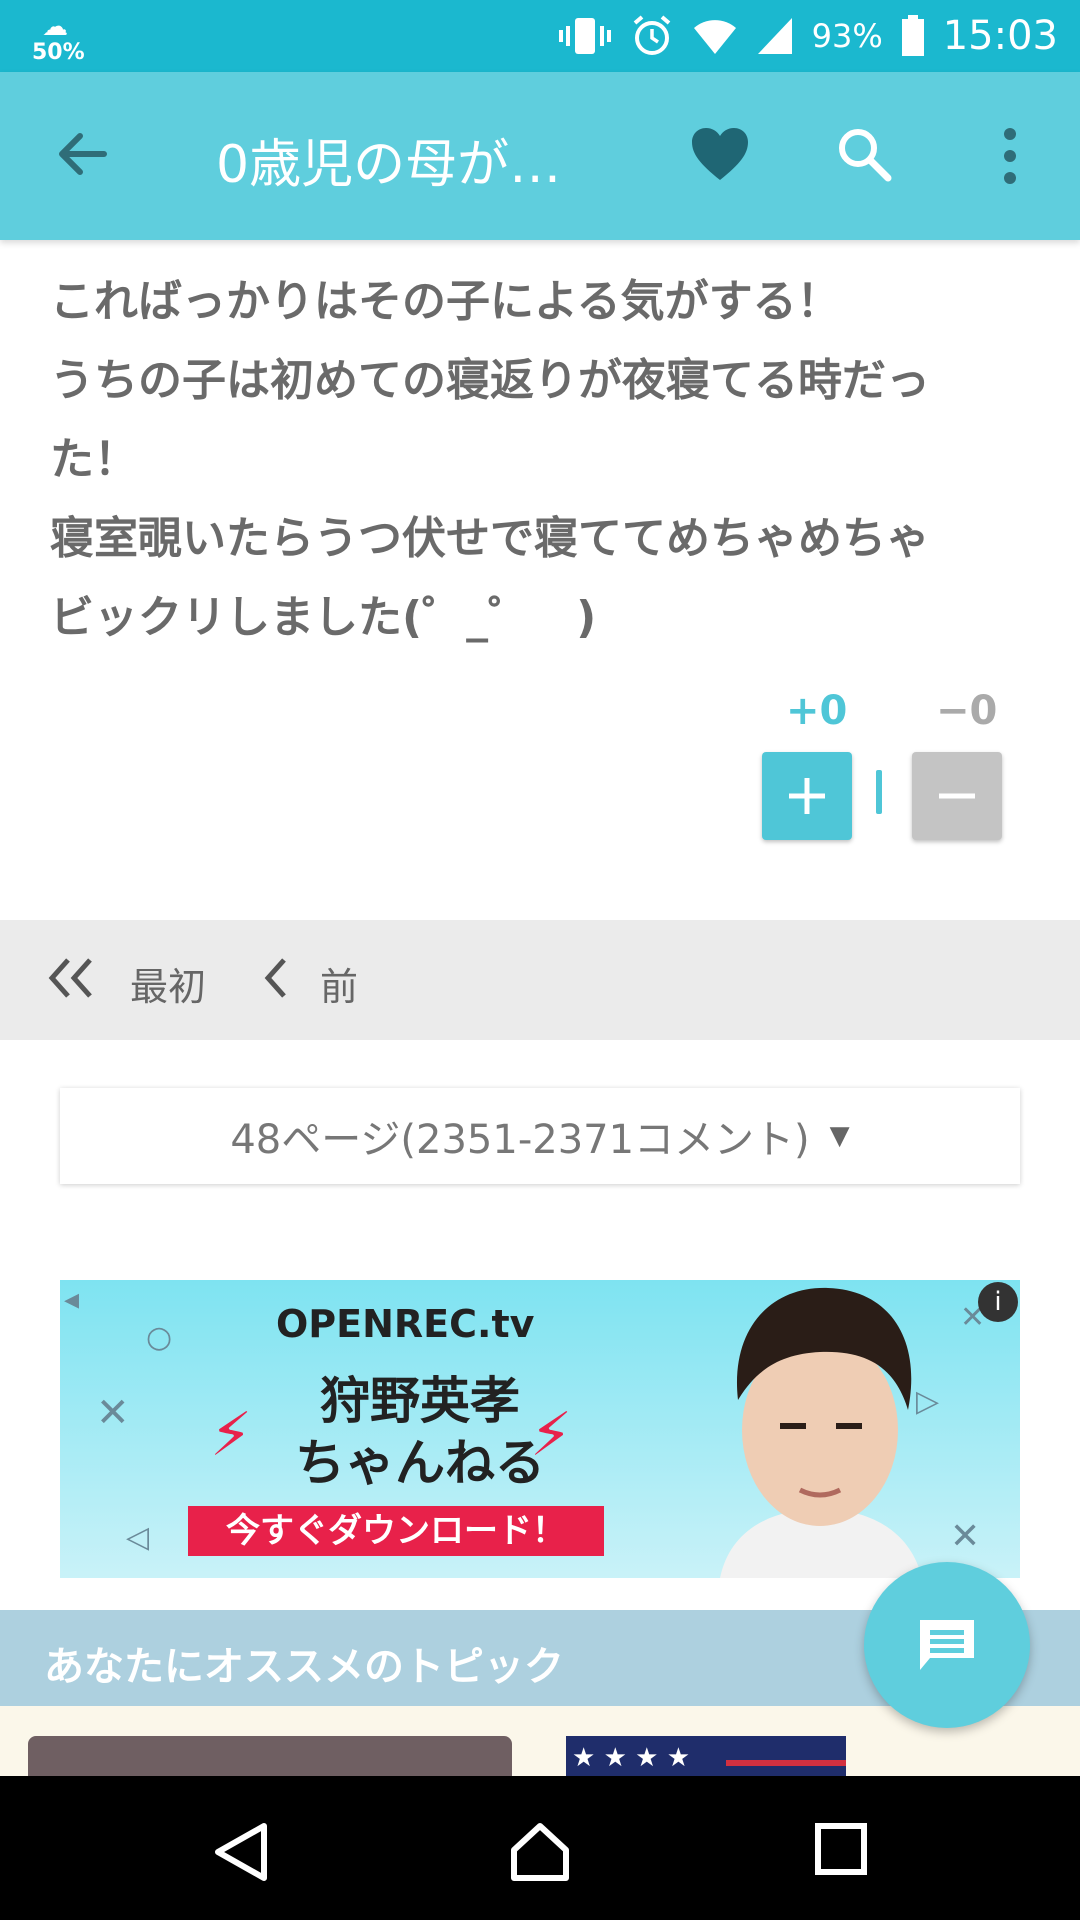 The image size is (1080, 1920). I want to click on nav-back-icon, so click(241, 1854).